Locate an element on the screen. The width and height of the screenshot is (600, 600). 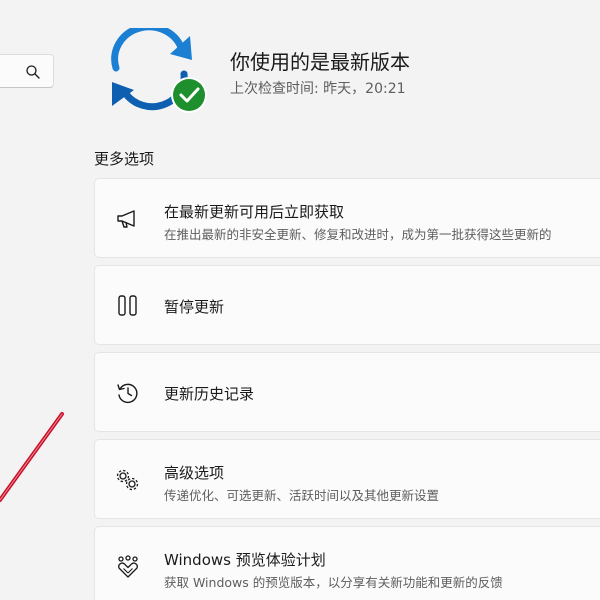
option-title: 暂停更新 is located at coordinates (194, 307).